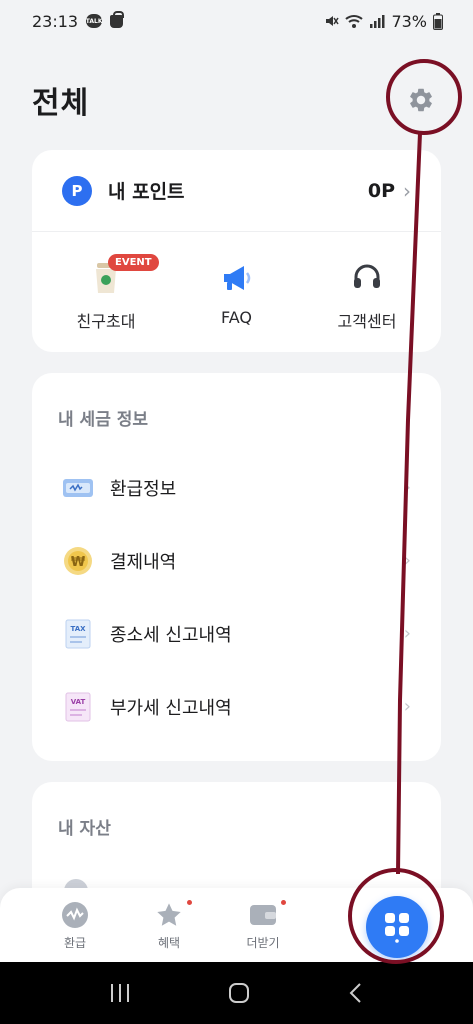 The width and height of the screenshot is (473, 1024). What do you see at coordinates (61, 103) in the screenshot?
I see `page-title: 전체` at bounding box center [61, 103].